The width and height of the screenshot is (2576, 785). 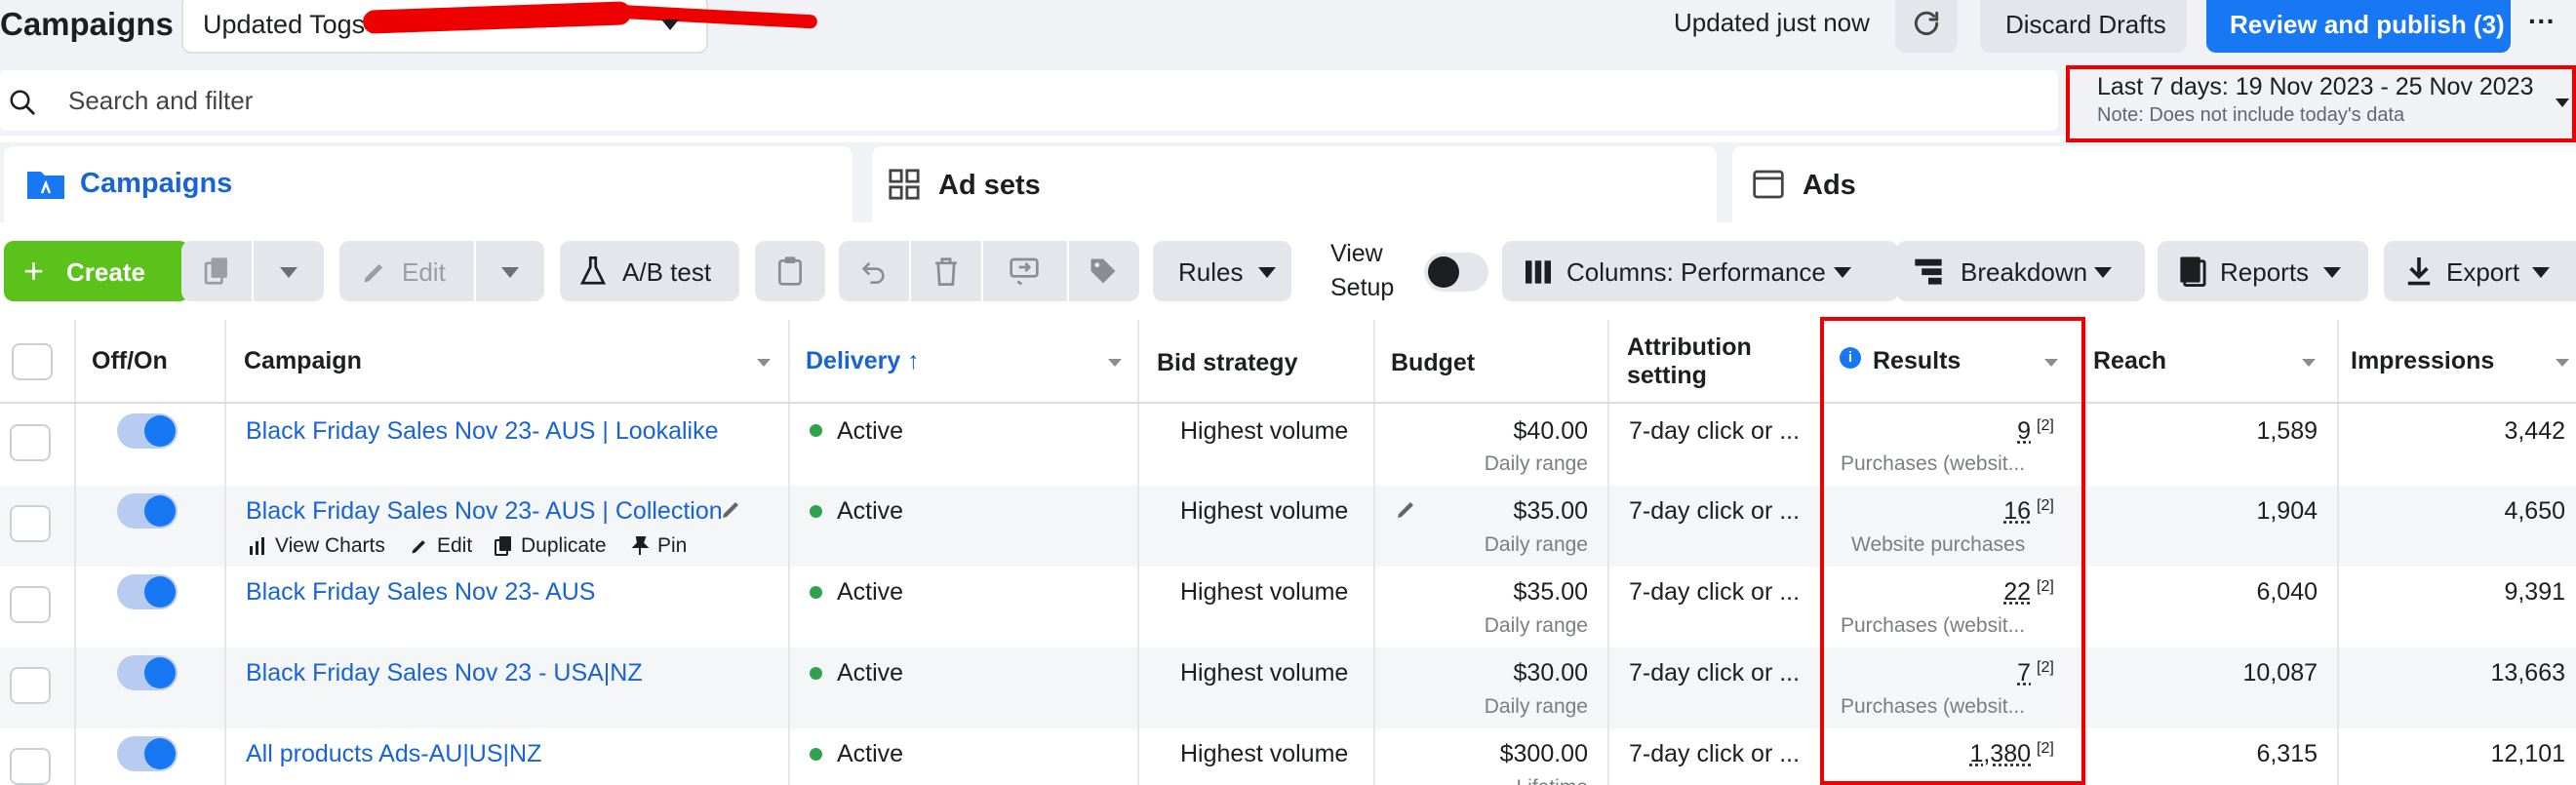 I want to click on reach-value: 1,589, so click(x=2287, y=431).